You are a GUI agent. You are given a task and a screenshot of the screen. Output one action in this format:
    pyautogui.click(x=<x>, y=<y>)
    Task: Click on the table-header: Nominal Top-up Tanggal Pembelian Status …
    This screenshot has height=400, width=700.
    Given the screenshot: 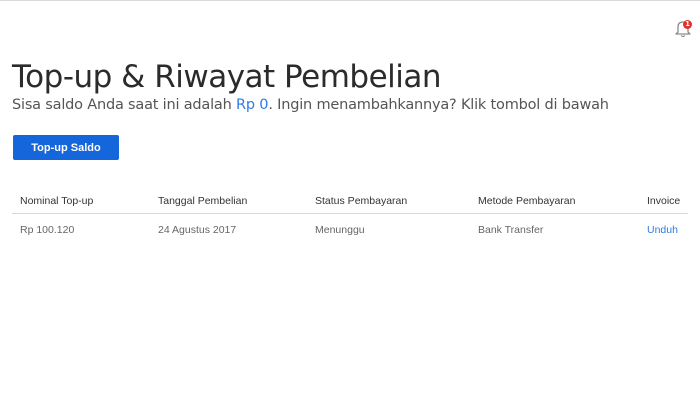 What is the action you would take?
    pyautogui.click(x=350, y=200)
    